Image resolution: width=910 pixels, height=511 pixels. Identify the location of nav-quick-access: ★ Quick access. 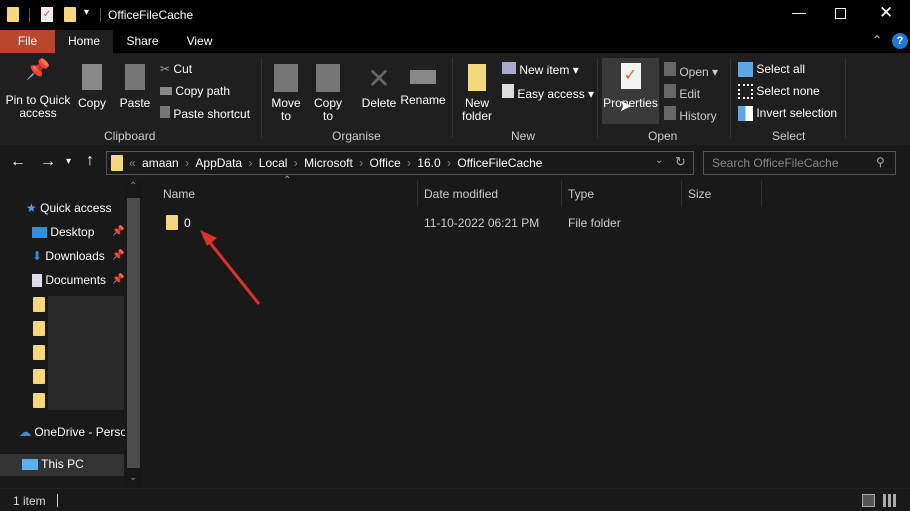
(68, 208).